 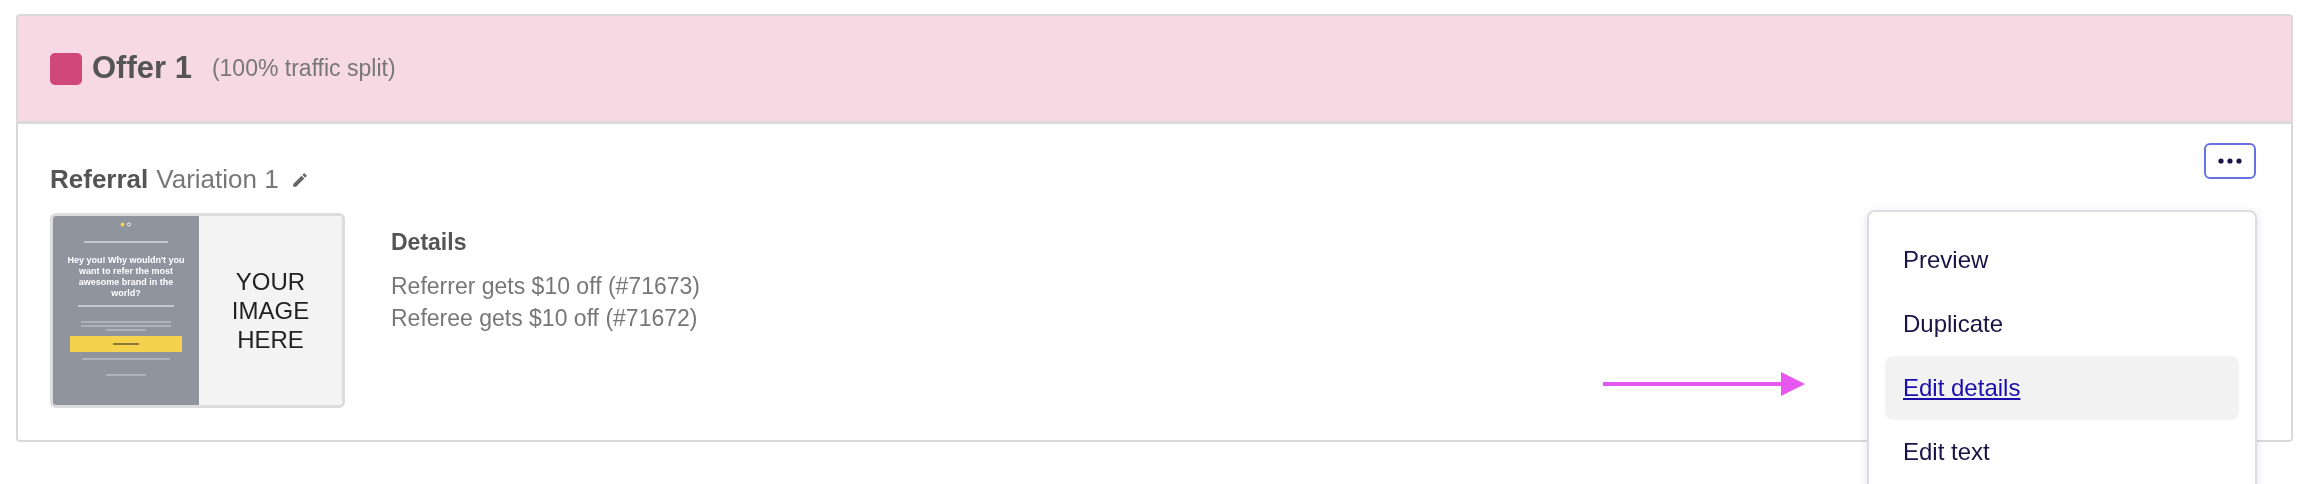 What do you see at coordinates (2062, 260) in the screenshot?
I see `menu-item: Preview` at bounding box center [2062, 260].